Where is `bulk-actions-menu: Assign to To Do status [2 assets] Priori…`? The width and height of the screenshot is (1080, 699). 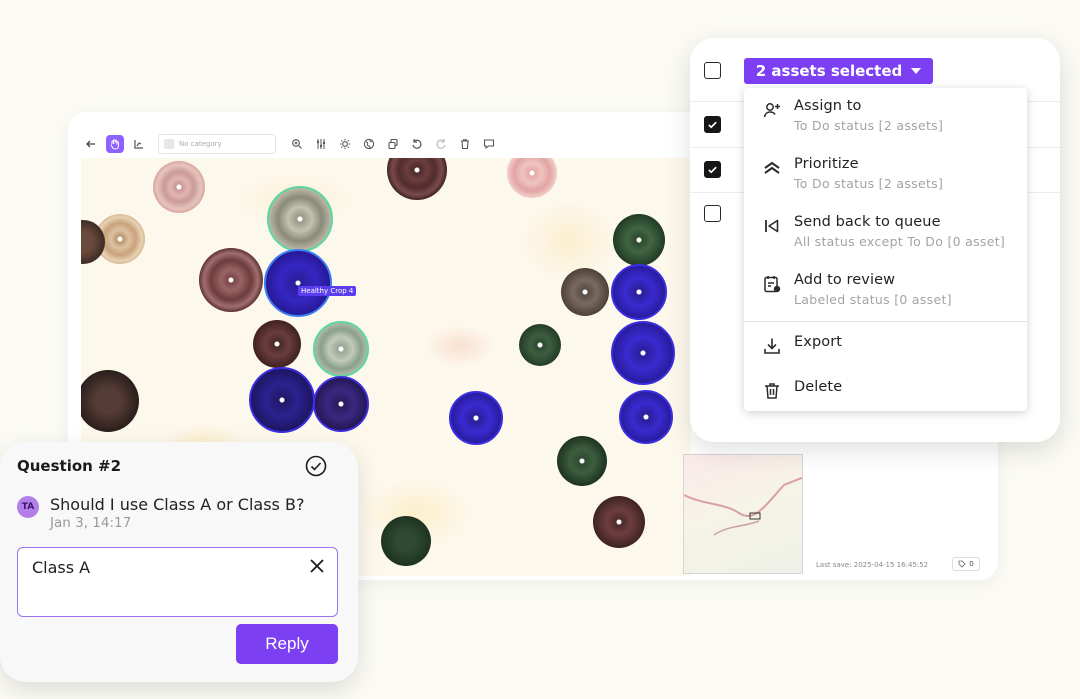
bulk-actions-menu: Assign to To Do status [2 assets] Priori… is located at coordinates (885, 249).